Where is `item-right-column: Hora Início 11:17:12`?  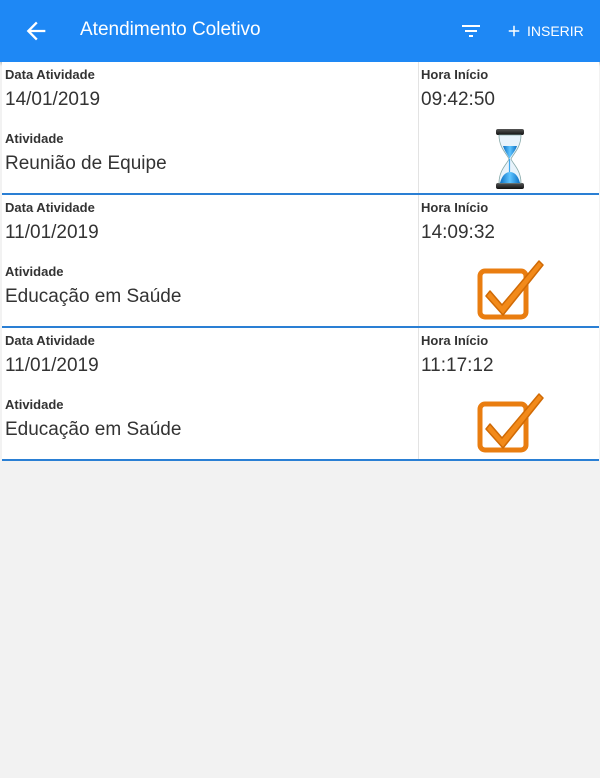 item-right-column: Hora Início 11:17:12 is located at coordinates (509, 393).